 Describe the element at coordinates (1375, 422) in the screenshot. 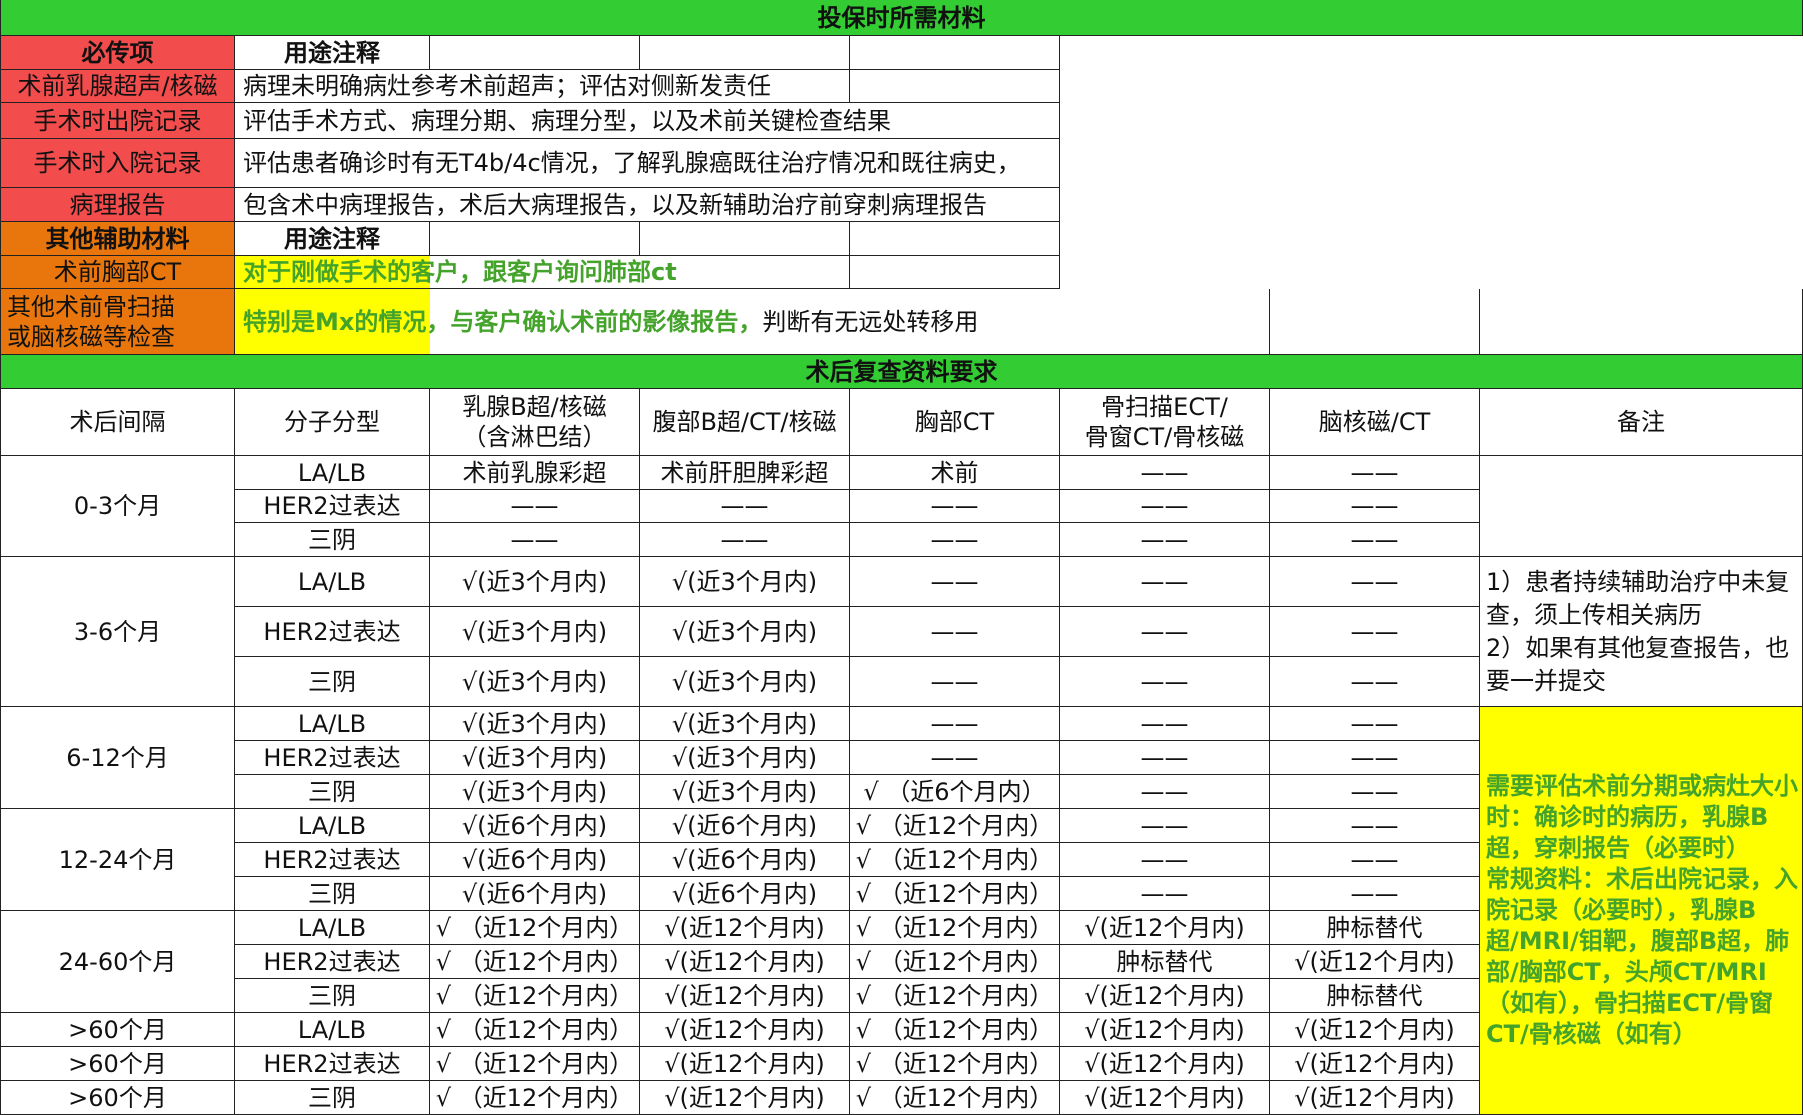

I see `column-header: 脑核磁/CT` at that location.